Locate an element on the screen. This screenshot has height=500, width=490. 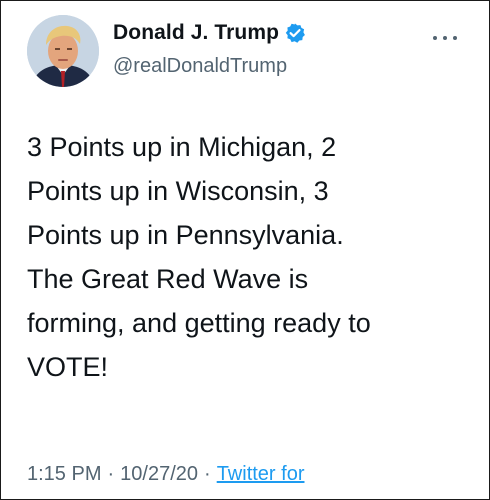
author-display-name: Donald J. Trump is located at coordinates (196, 33).